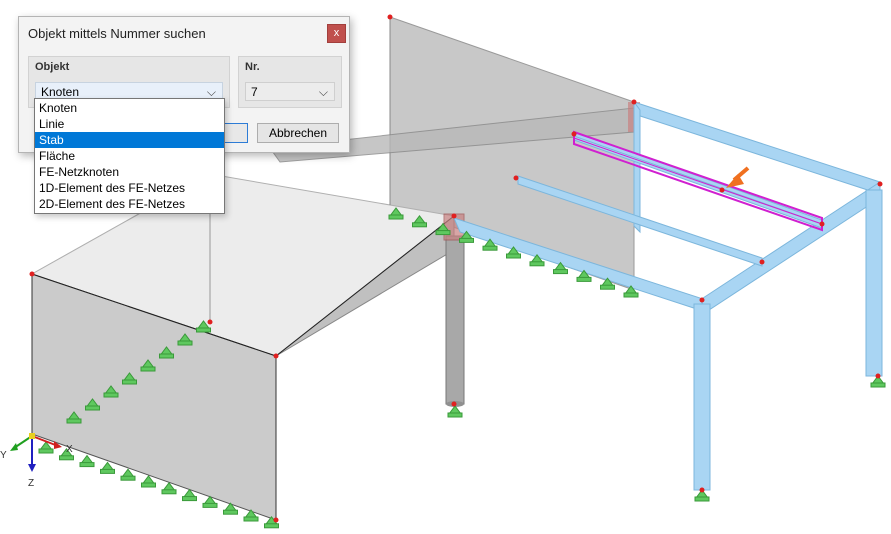  What do you see at coordinates (738, 177) in the screenshot?
I see `search-pointer-arrow-icon` at bounding box center [738, 177].